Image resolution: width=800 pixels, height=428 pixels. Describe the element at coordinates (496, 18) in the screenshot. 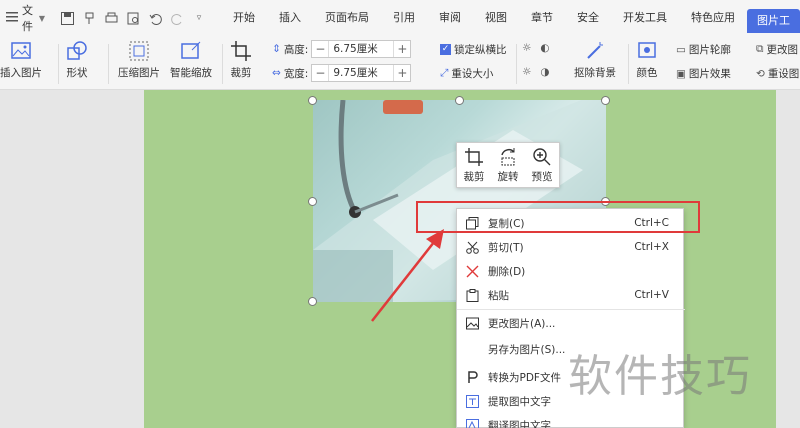

I see `tab-view: 视图` at that location.